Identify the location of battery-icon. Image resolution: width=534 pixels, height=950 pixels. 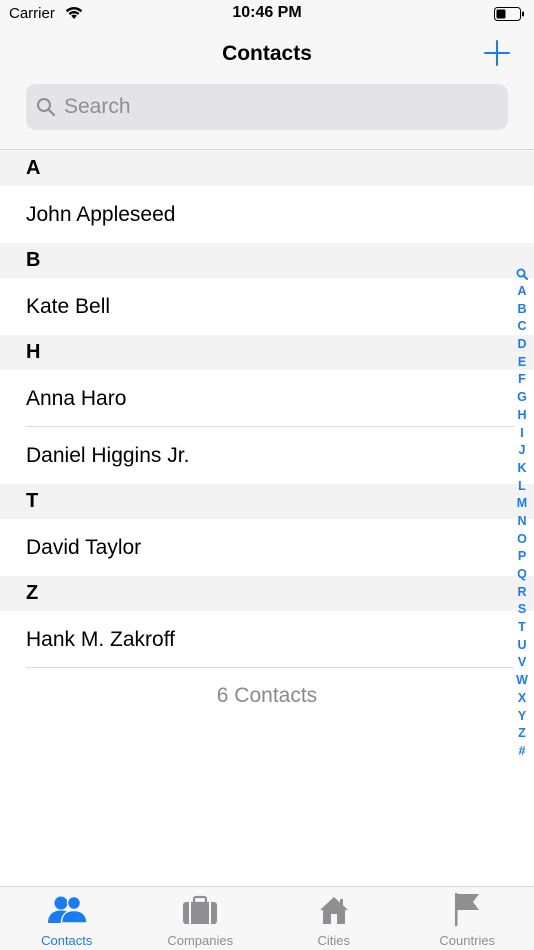
(509, 14).